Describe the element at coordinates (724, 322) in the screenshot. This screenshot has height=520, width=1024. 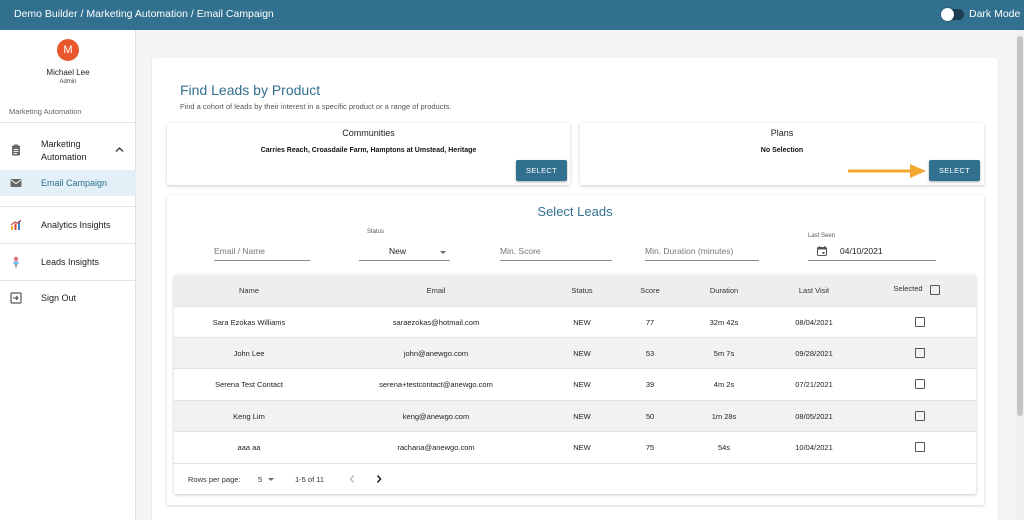
I see `cell-duration: 32m 42s` at that location.